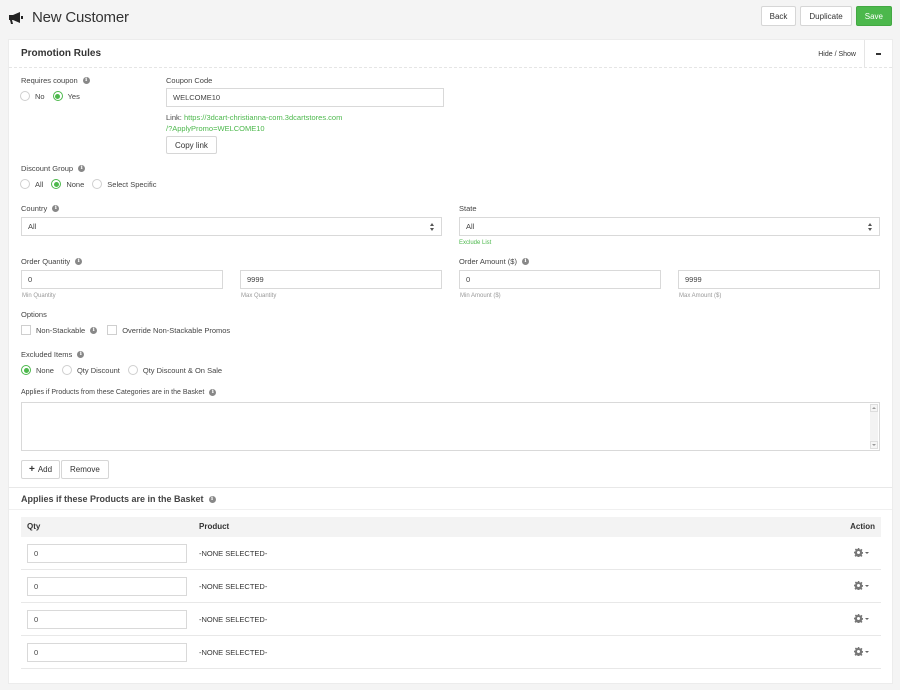 The image size is (900, 690). What do you see at coordinates (66, 96) in the screenshot?
I see `radio-requires-coupon-yes: Yes` at bounding box center [66, 96].